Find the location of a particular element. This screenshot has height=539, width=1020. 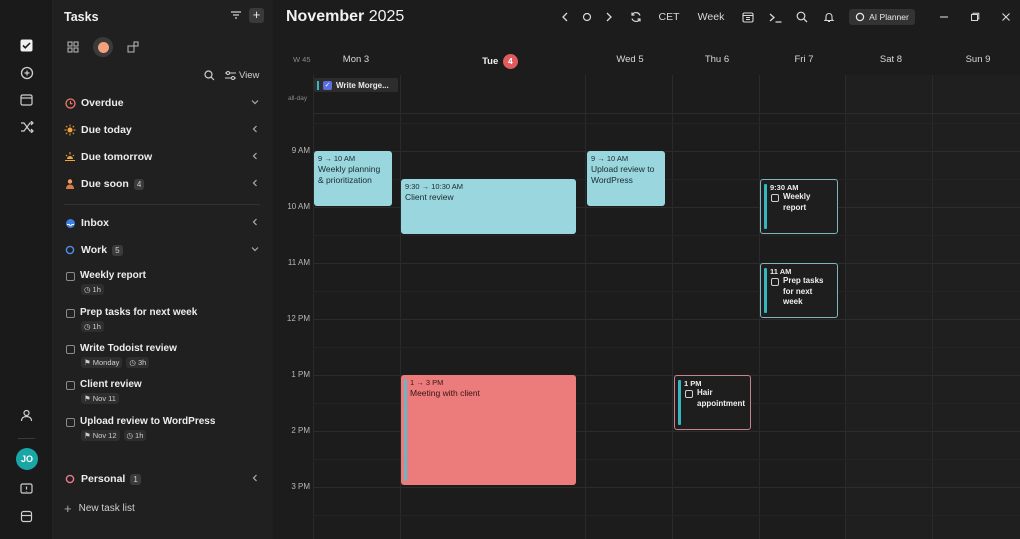

ai-planner-button: AI Planner is located at coordinates (882, 17).